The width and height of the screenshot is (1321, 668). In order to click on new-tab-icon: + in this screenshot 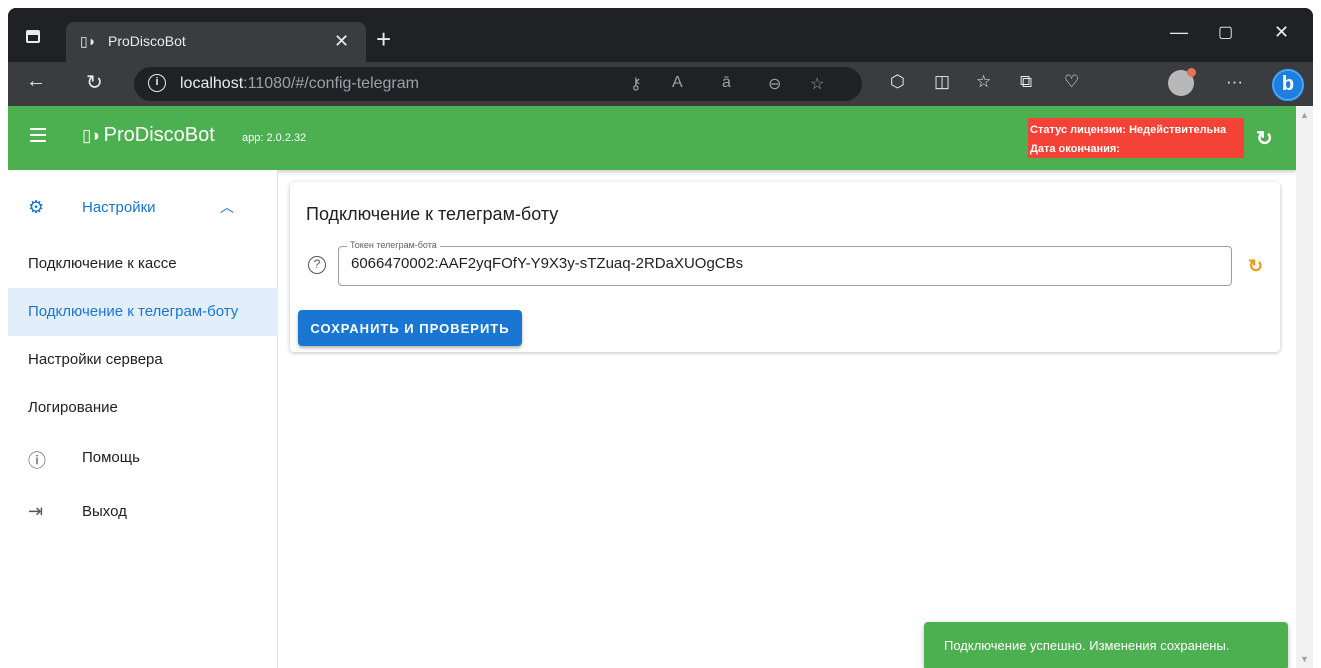, I will do `click(383, 39)`.